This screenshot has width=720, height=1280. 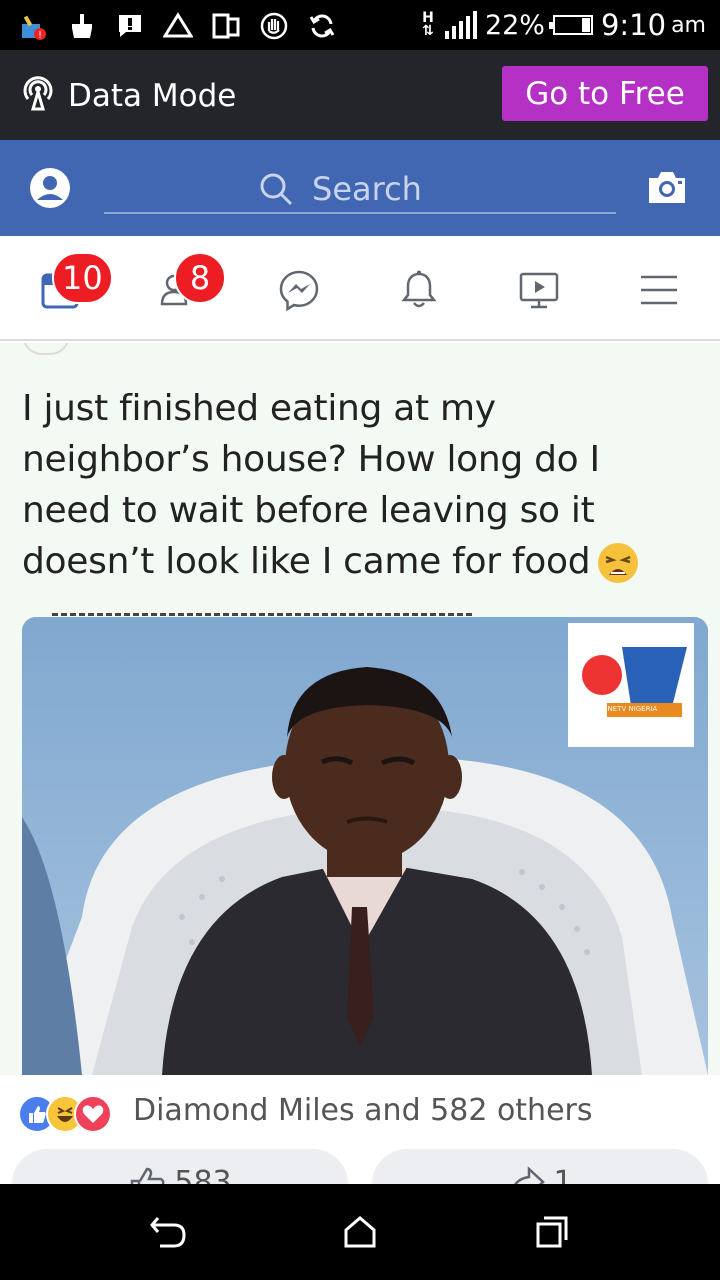 What do you see at coordinates (570, 25) in the screenshot?
I see `battery-icon` at bounding box center [570, 25].